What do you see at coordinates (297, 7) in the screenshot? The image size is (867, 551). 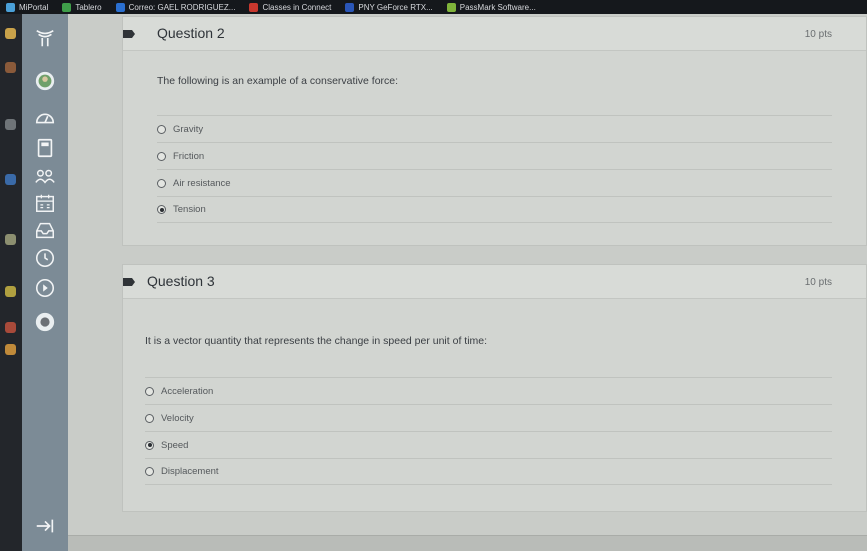 I see `bookmark-label: Classes in Connect` at bounding box center [297, 7].